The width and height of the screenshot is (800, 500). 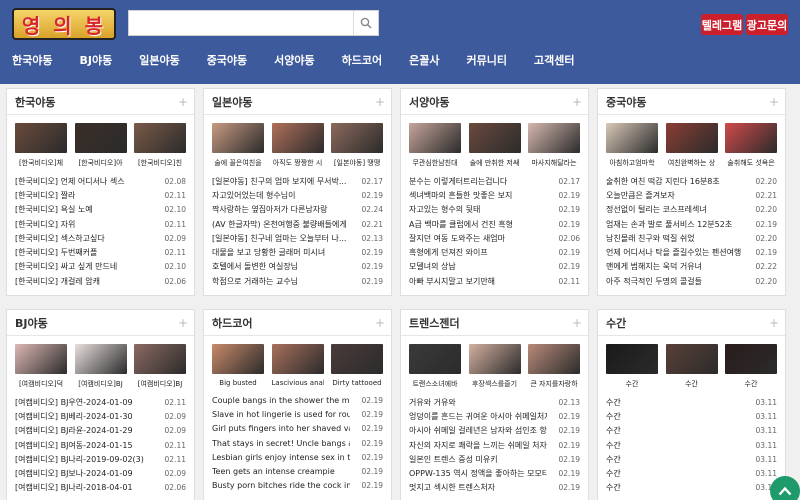 I want to click on post-title: 자고있어었는데 형수님이, so click(x=254, y=195).